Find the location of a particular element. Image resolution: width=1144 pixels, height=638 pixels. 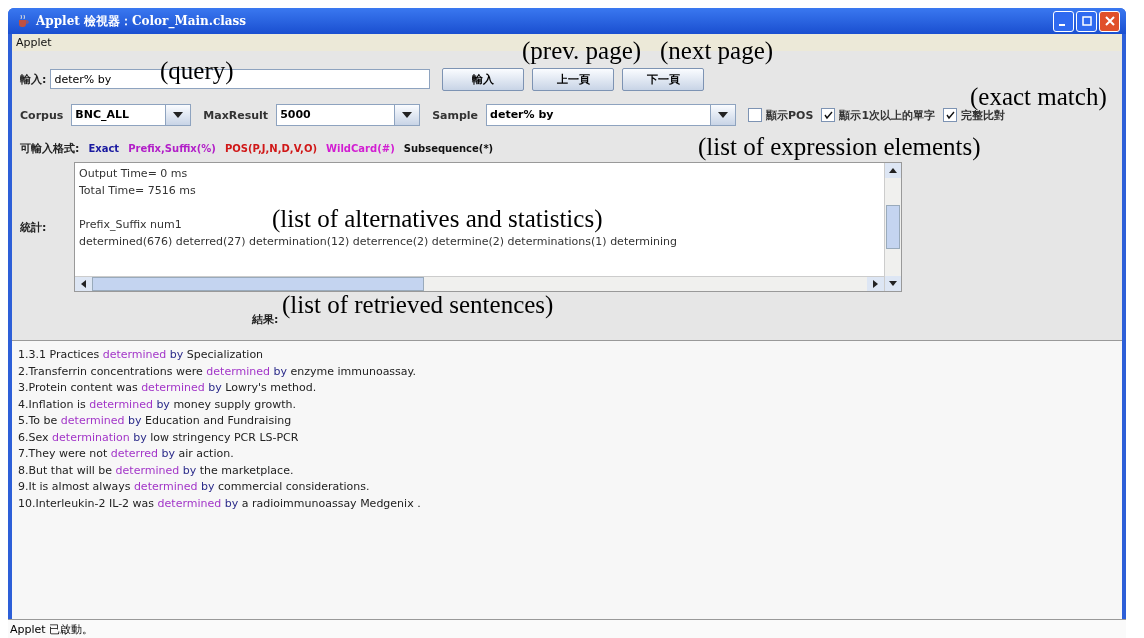

action-button: 上一頁 is located at coordinates (573, 79).